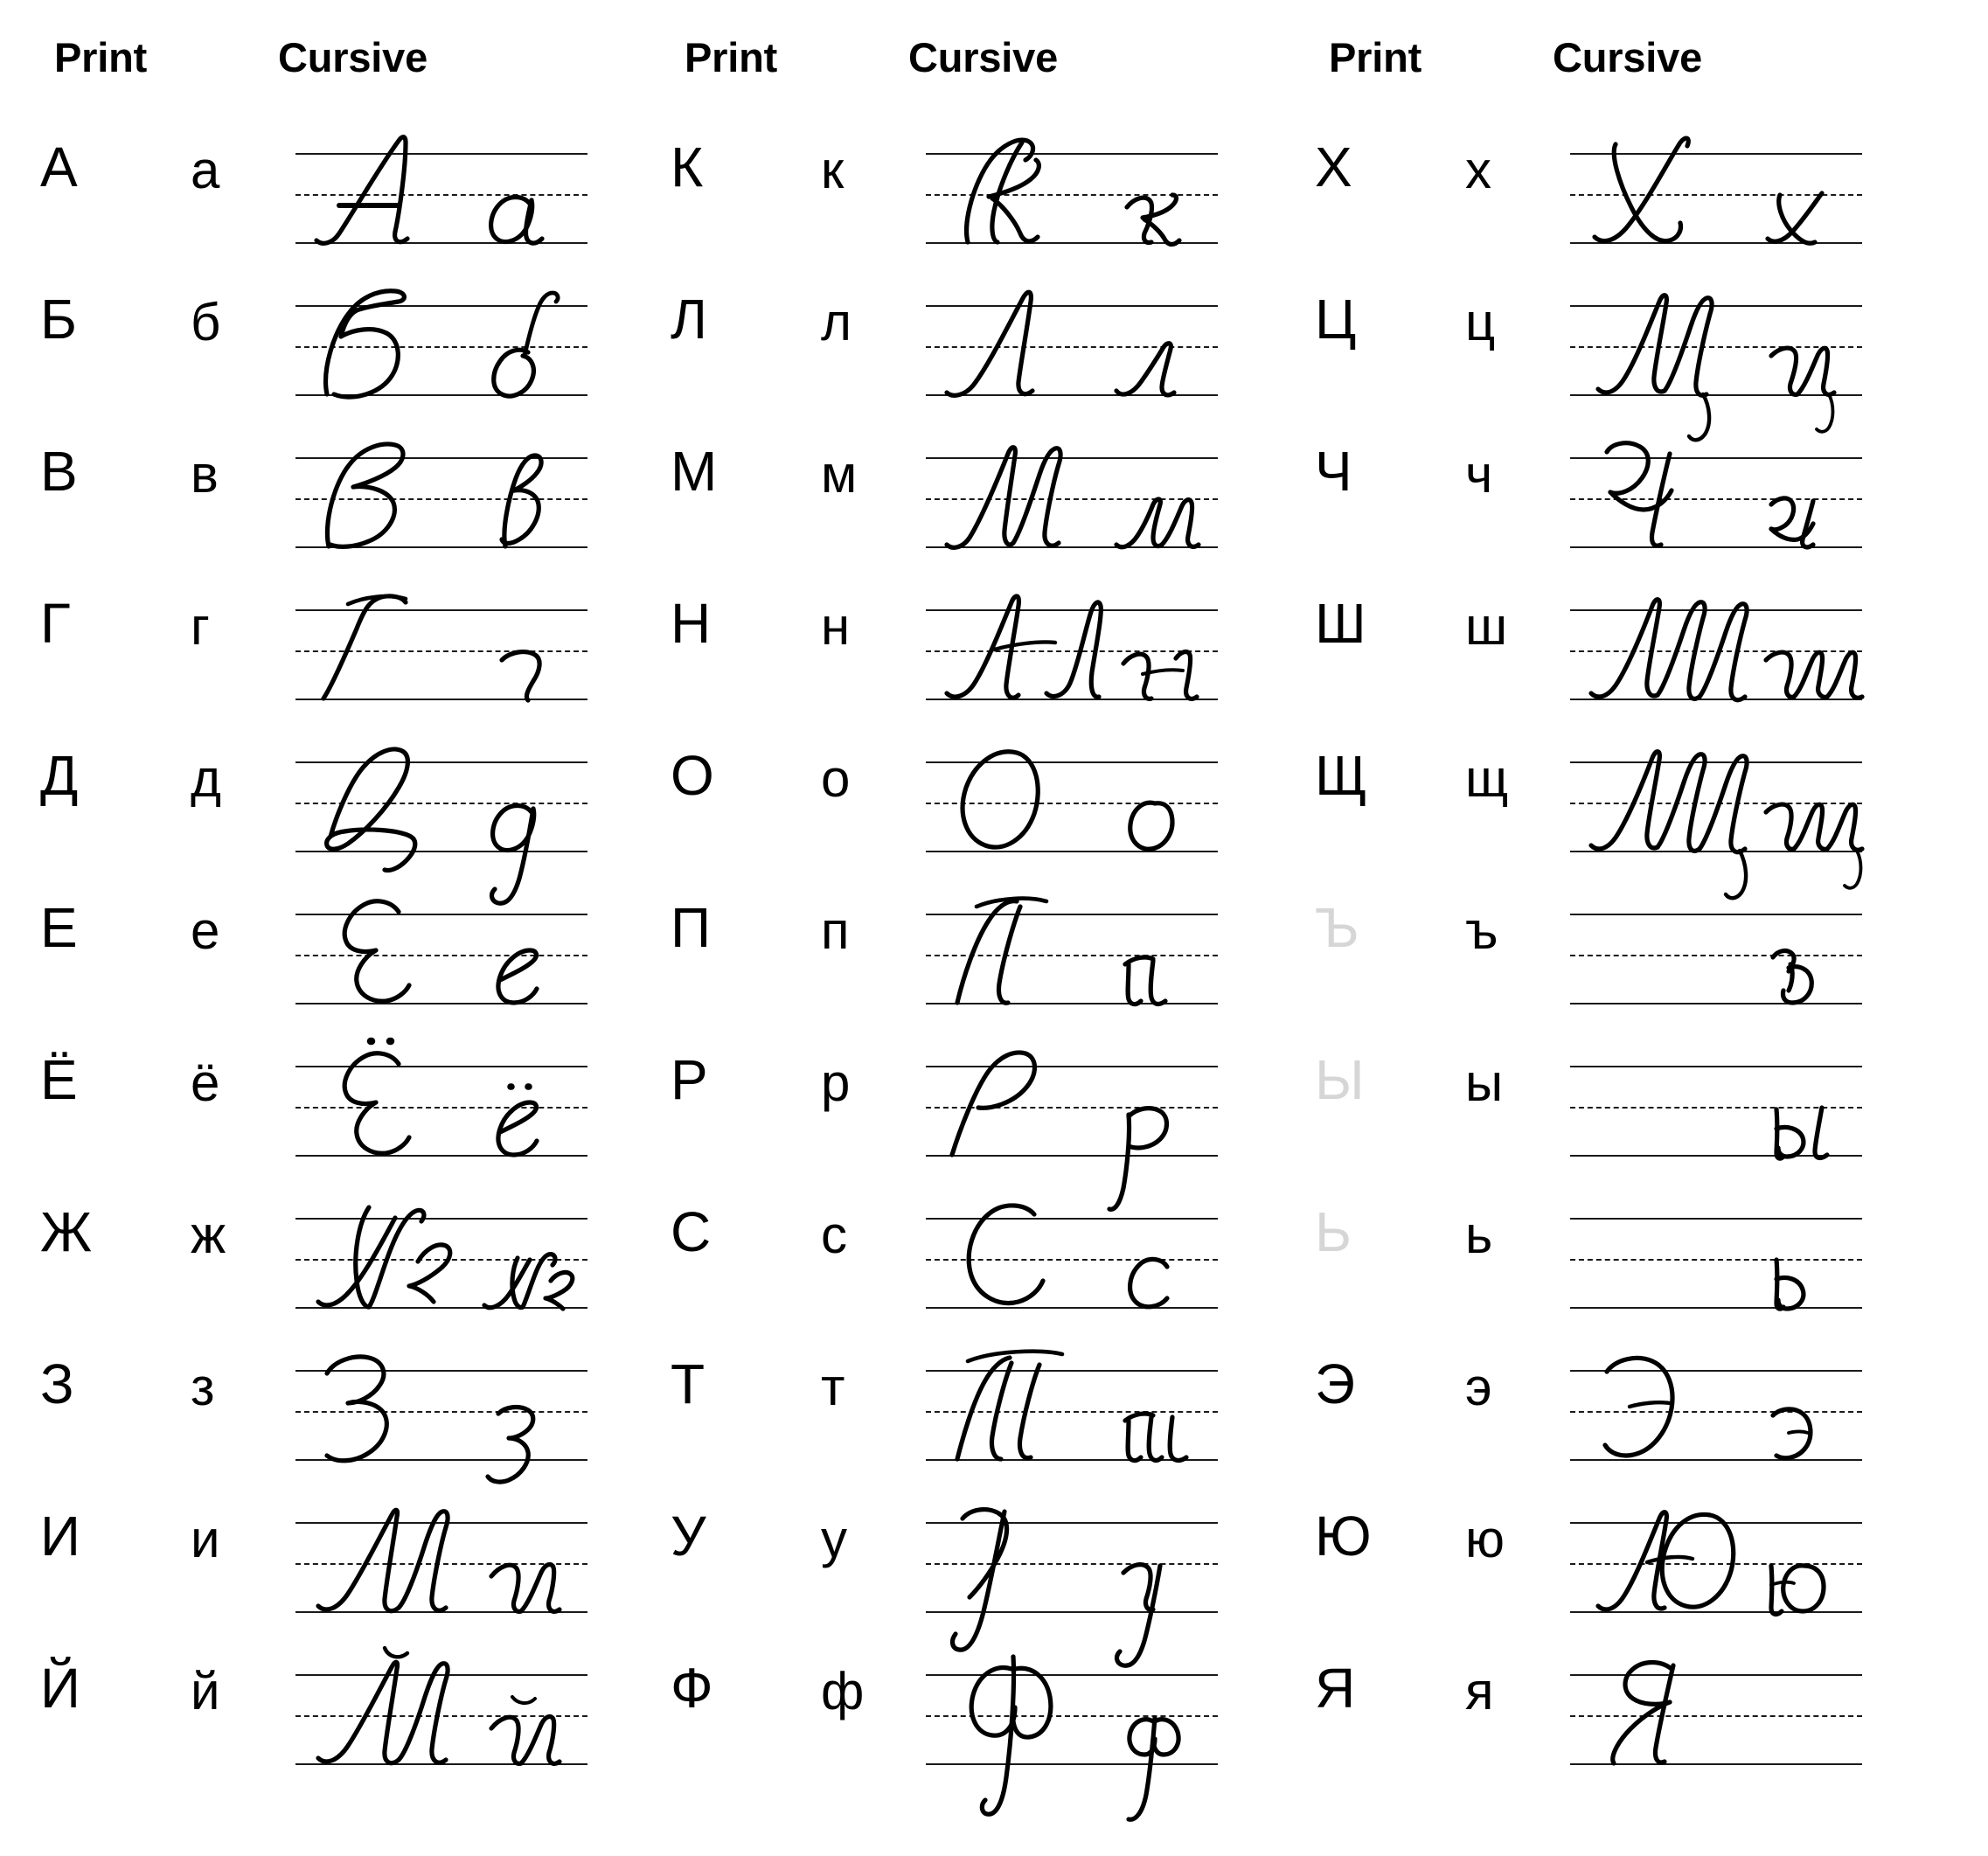 This screenshot has height=1856, width=1988. I want to click on letter-row: Чч, so click(1606, 514).